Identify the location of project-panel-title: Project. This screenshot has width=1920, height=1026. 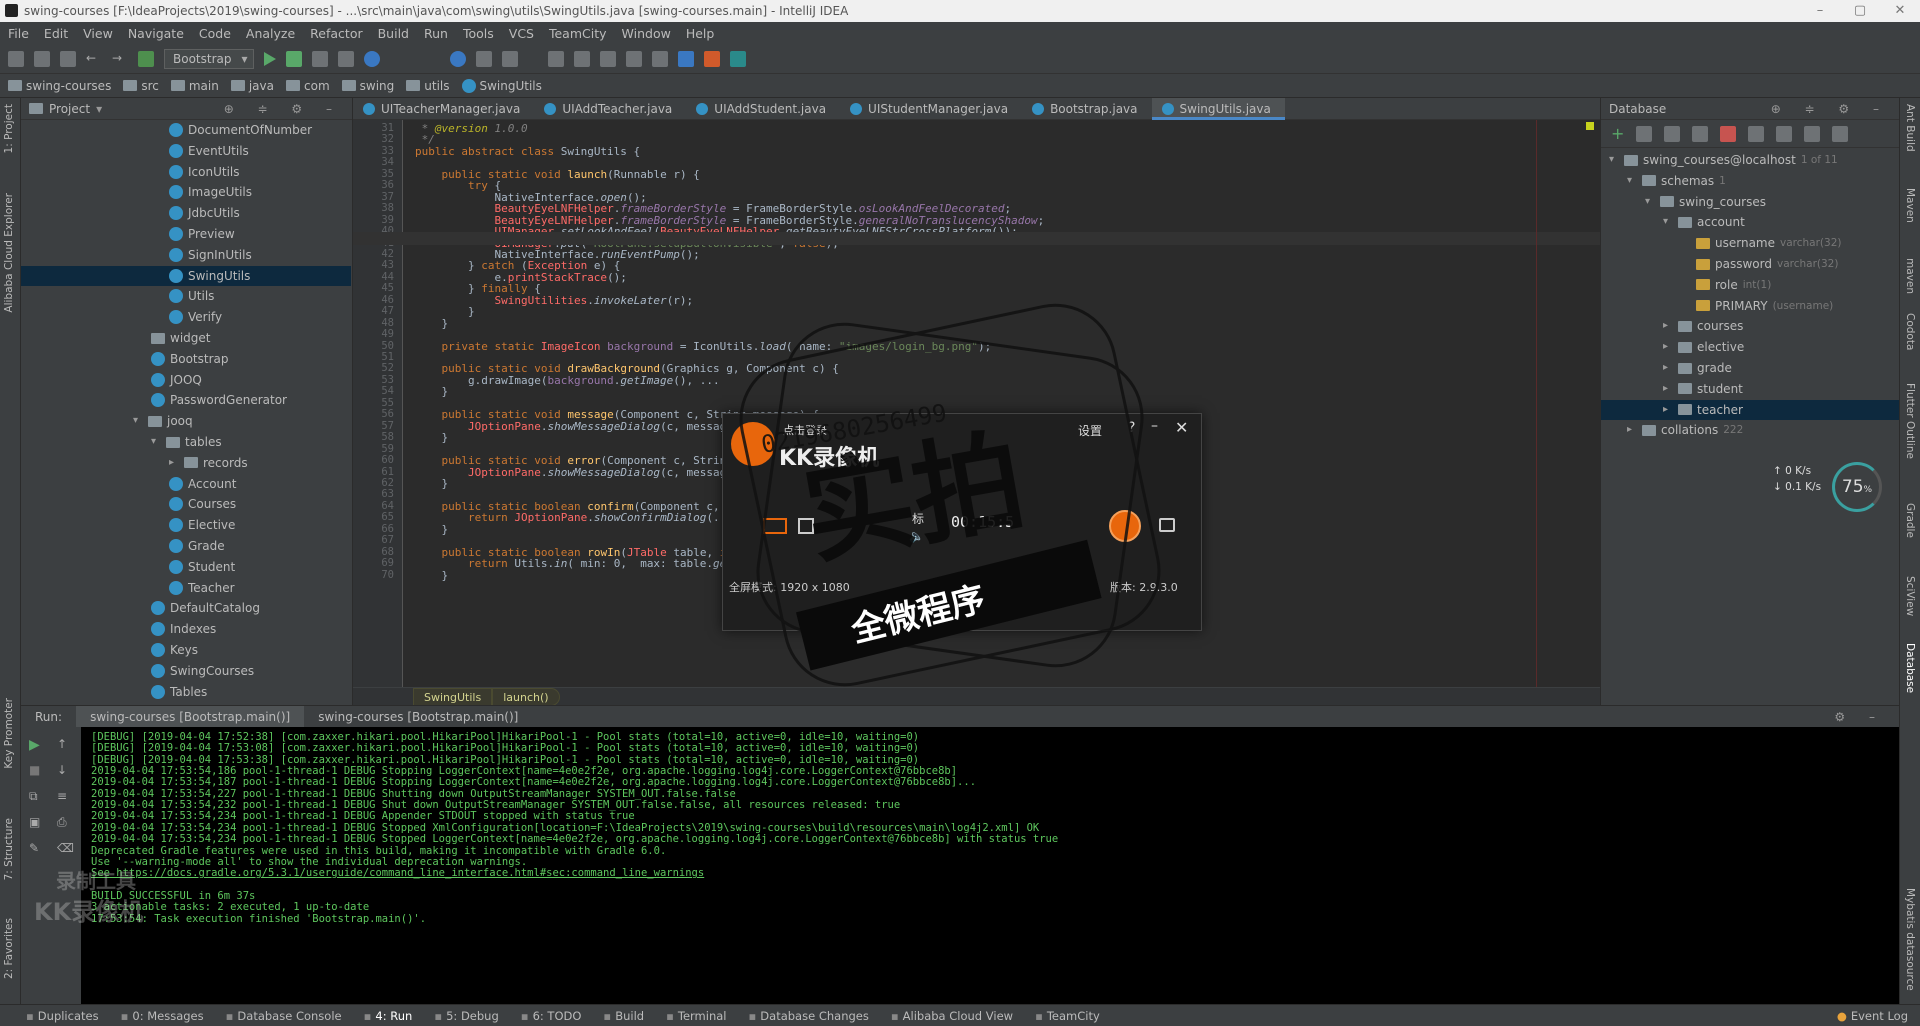
(69, 109).